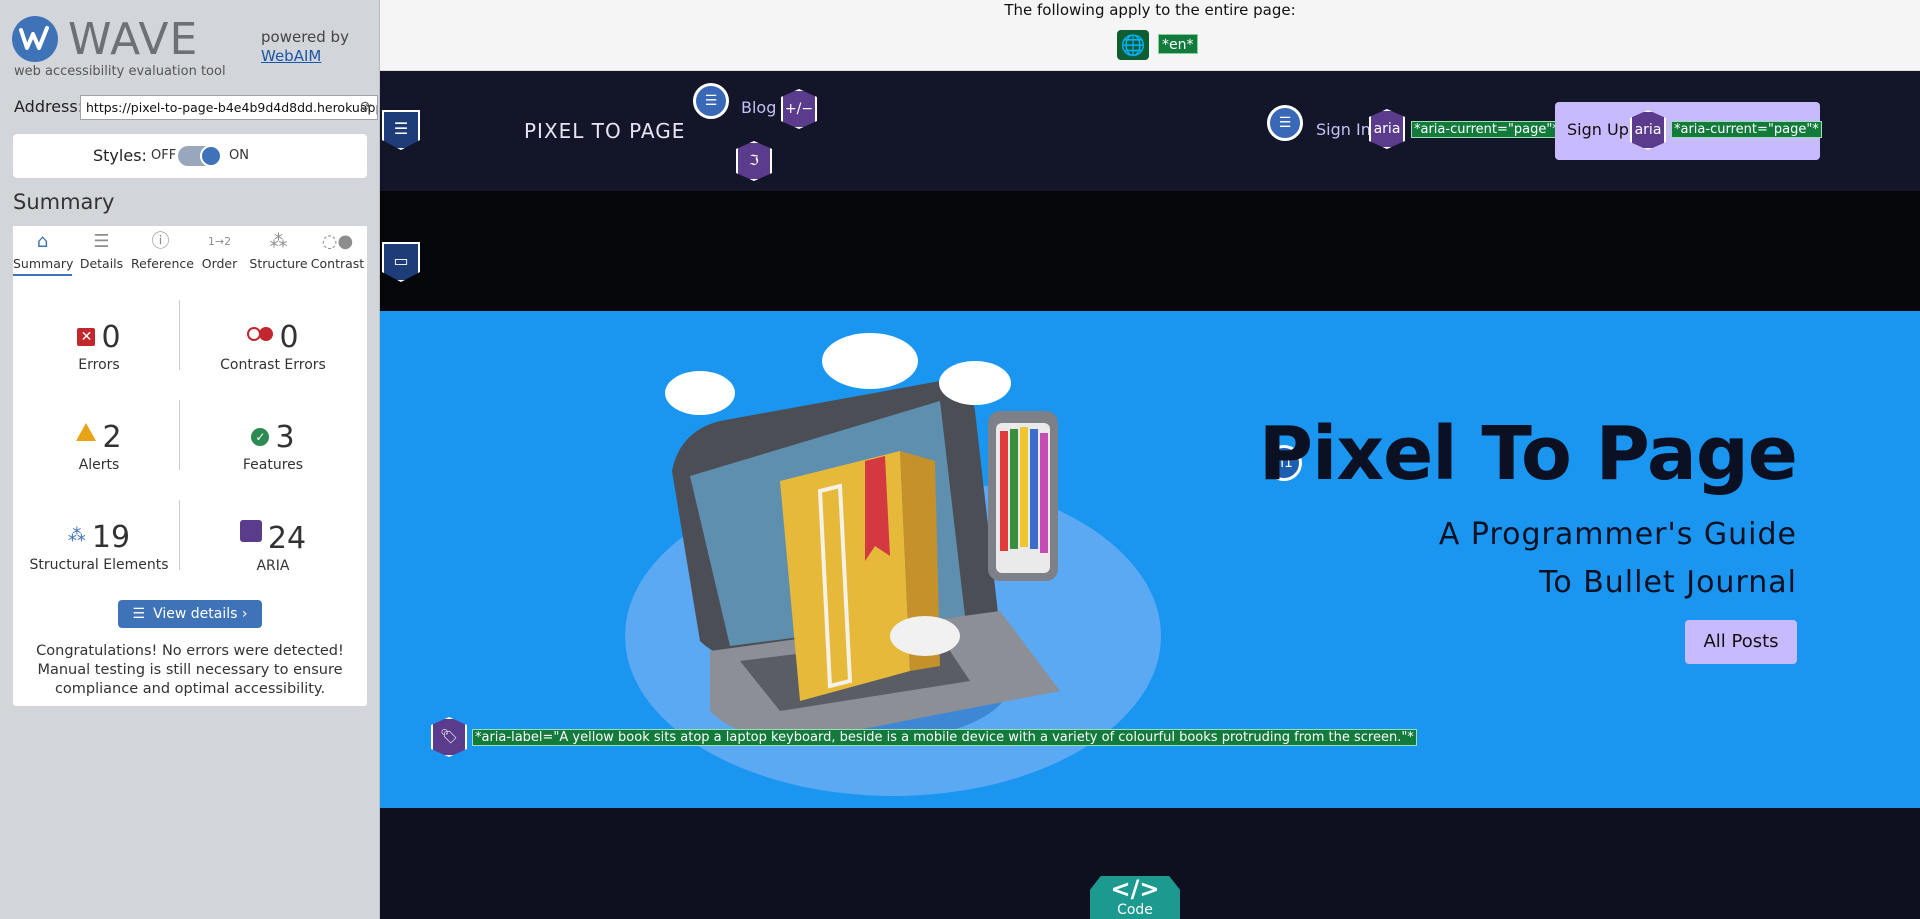 The image size is (1920, 919). I want to click on stat-errors: ✕ 0 Errors, so click(99, 346).